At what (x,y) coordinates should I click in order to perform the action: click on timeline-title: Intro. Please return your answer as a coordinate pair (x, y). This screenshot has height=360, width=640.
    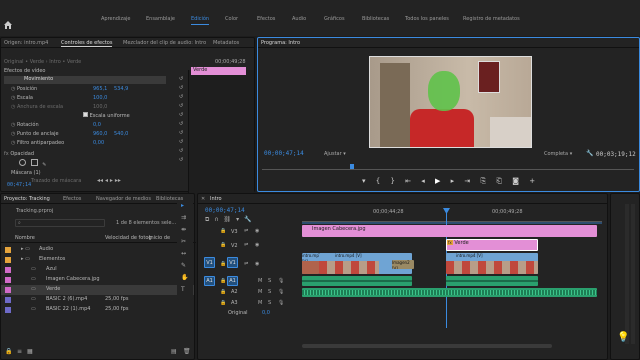
    Looking at the image, I should click on (216, 199).